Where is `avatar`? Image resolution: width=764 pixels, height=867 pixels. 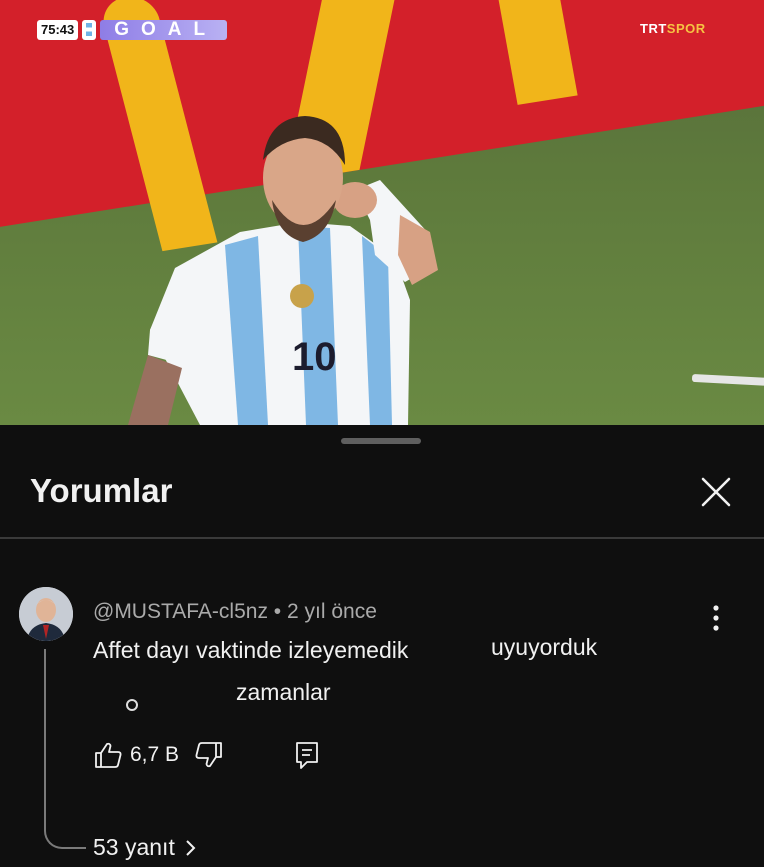 avatar is located at coordinates (46, 614).